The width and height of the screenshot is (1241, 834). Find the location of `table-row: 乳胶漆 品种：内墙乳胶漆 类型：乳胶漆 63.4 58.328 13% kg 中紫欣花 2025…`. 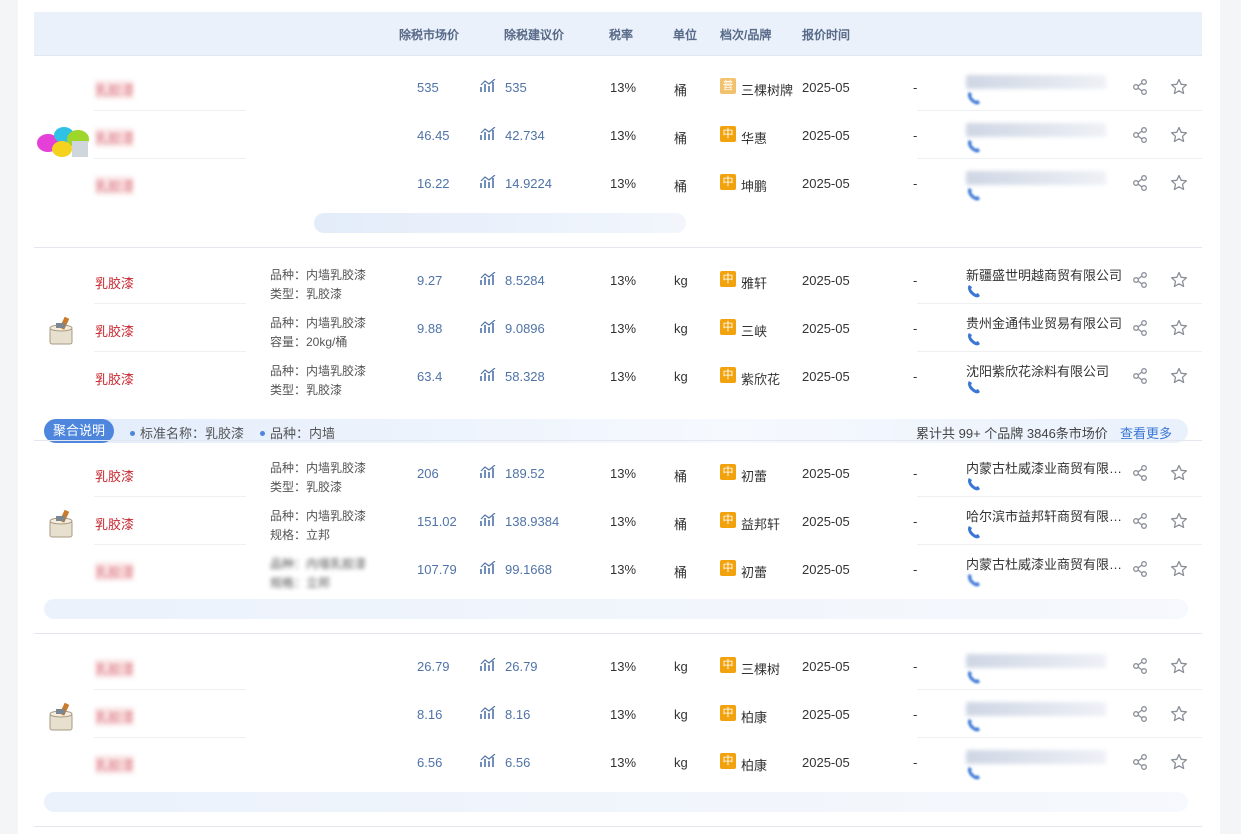

table-row: 乳胶漆 品种：内墙乳胶漆 类型：乳胶漆 63.4 58.328 13% kg 中紫欣花 2025… is located at coordinates (618, 376).